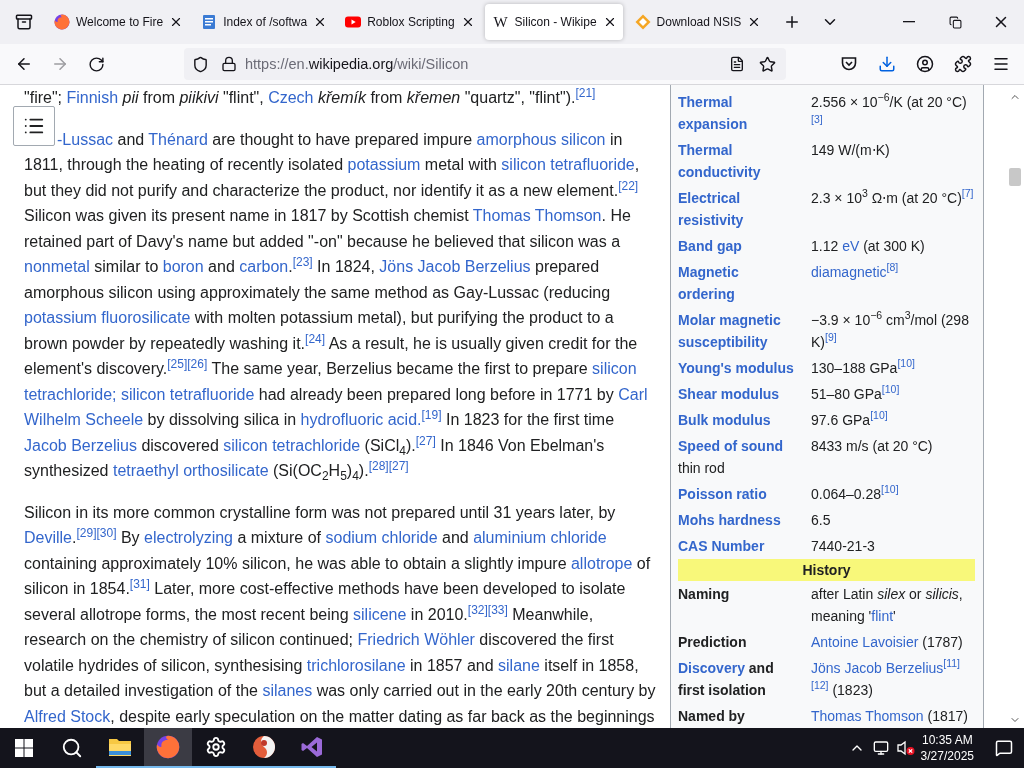 Image resolution: width=1024 pixels, height=768 pixels. I want to click on article-link: sodium chloride, so click(381, 537).